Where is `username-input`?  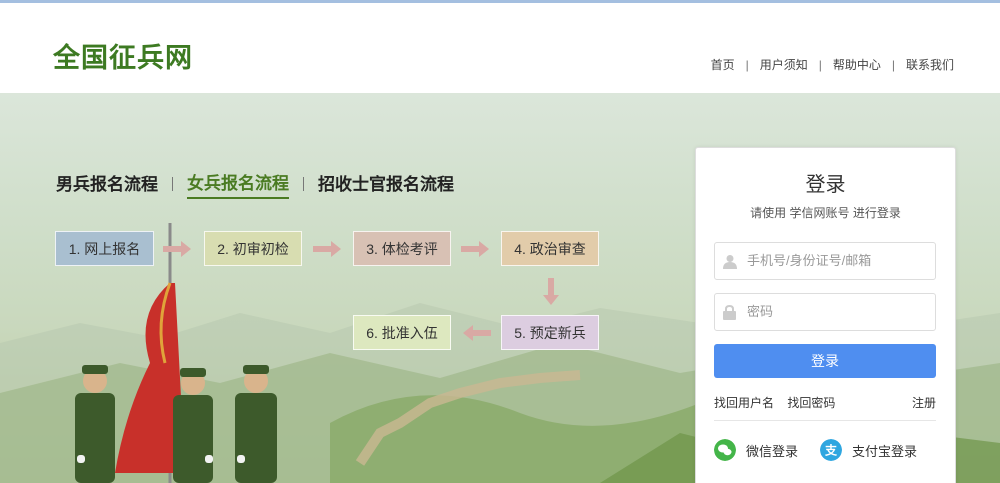
username-input is located at coordinates (837, 260).